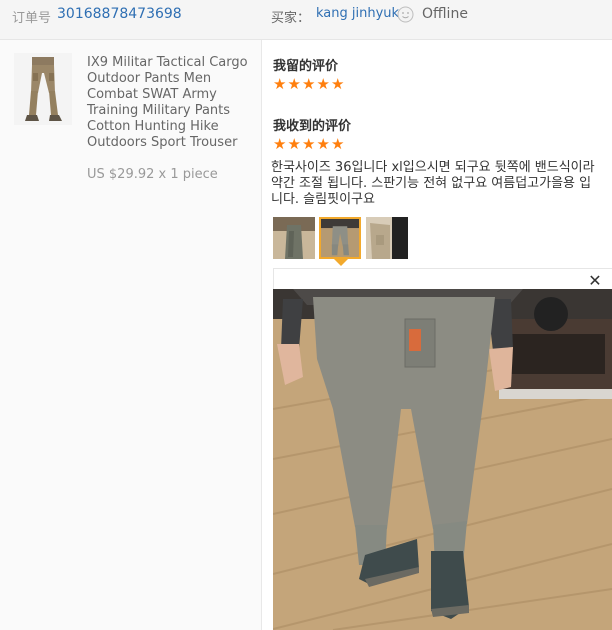  I want to click on my-review-rating: ★ ★ ★ ★ ★, so click(309, 84).